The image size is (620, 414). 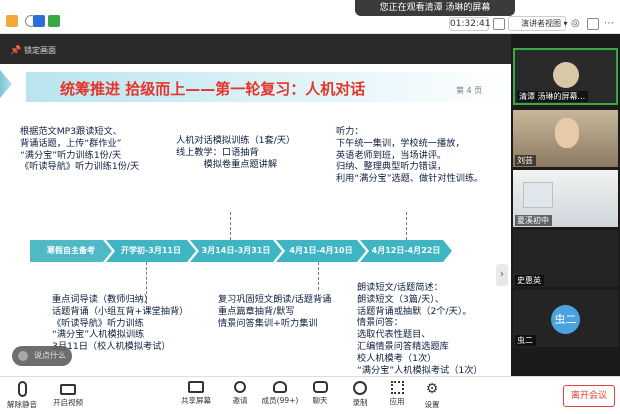 What do you see at coordinates (275, 299) in the screenshot?
I see `text-line: 复习巩固短文朗读/话题背诵` at bounding box center [275, 299].